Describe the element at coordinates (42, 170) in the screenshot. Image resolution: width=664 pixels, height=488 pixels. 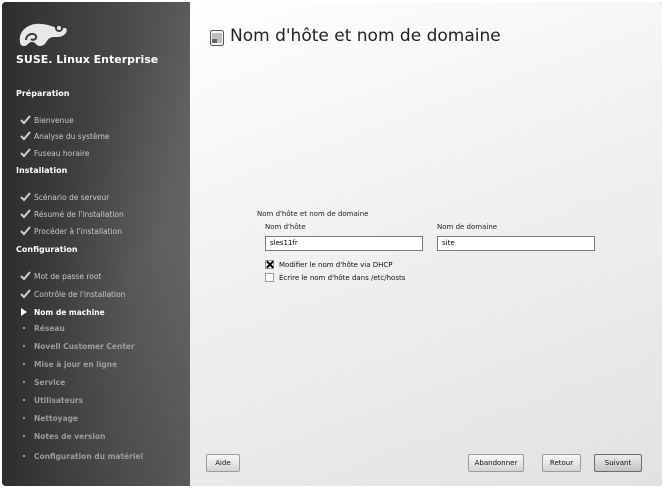
I see `sidebar-section-title: Installation` at that location.